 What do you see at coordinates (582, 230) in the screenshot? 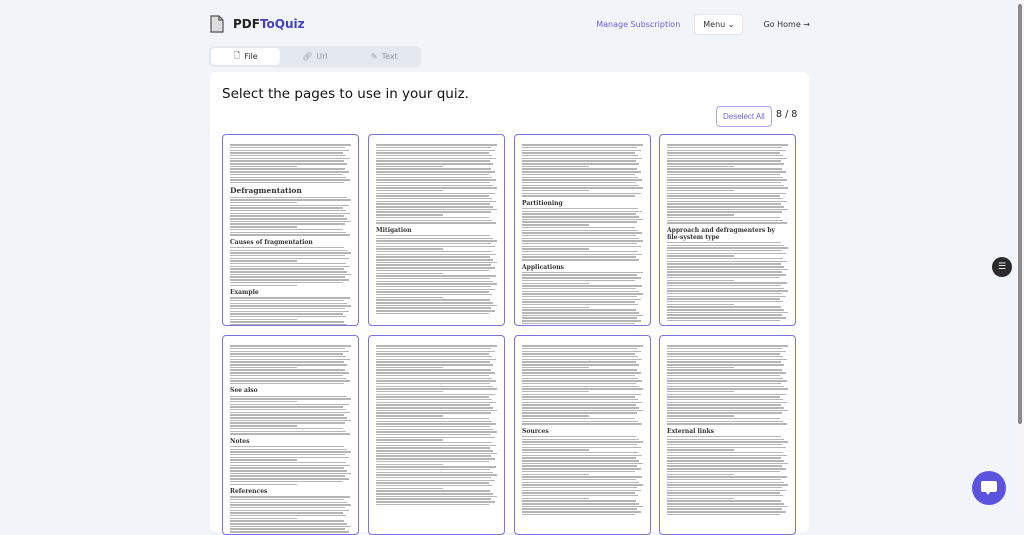
I see `page-thumbnail: Partitioning Applications` at bounding box center [582, 230].